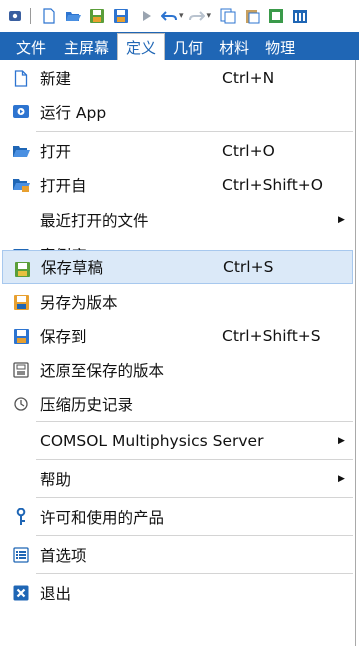 Image resolution: width=359 pixels, height=646 pixels. Describe the element at coordinates (21, 185) in the screenshot. I see `open-from-icon` at that location.